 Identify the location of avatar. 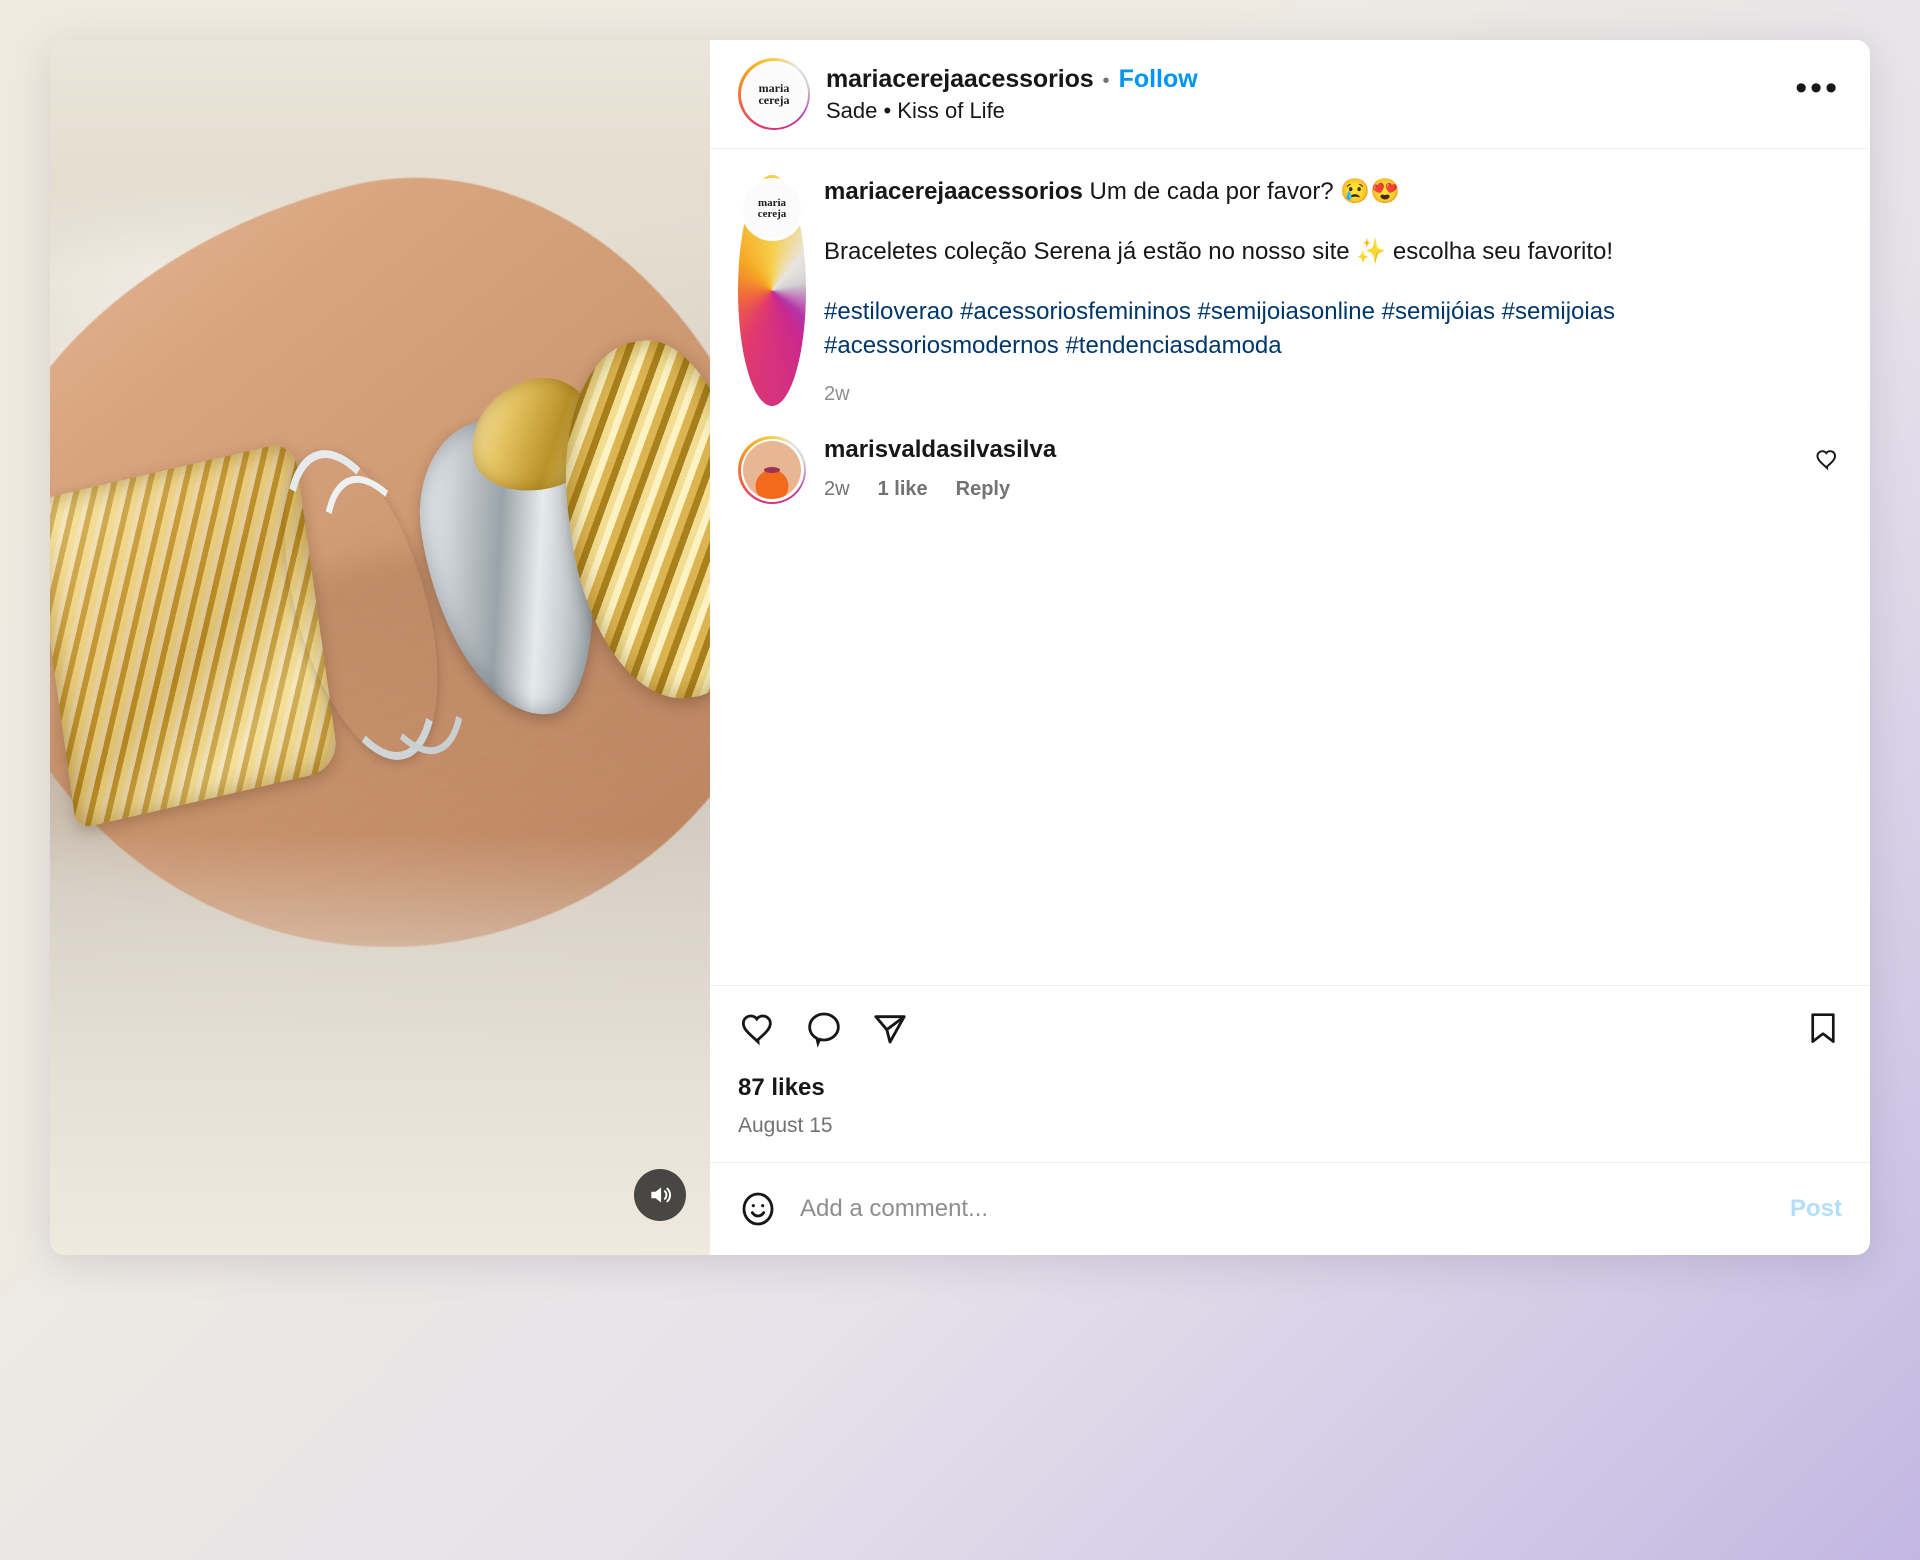
(772, 470).